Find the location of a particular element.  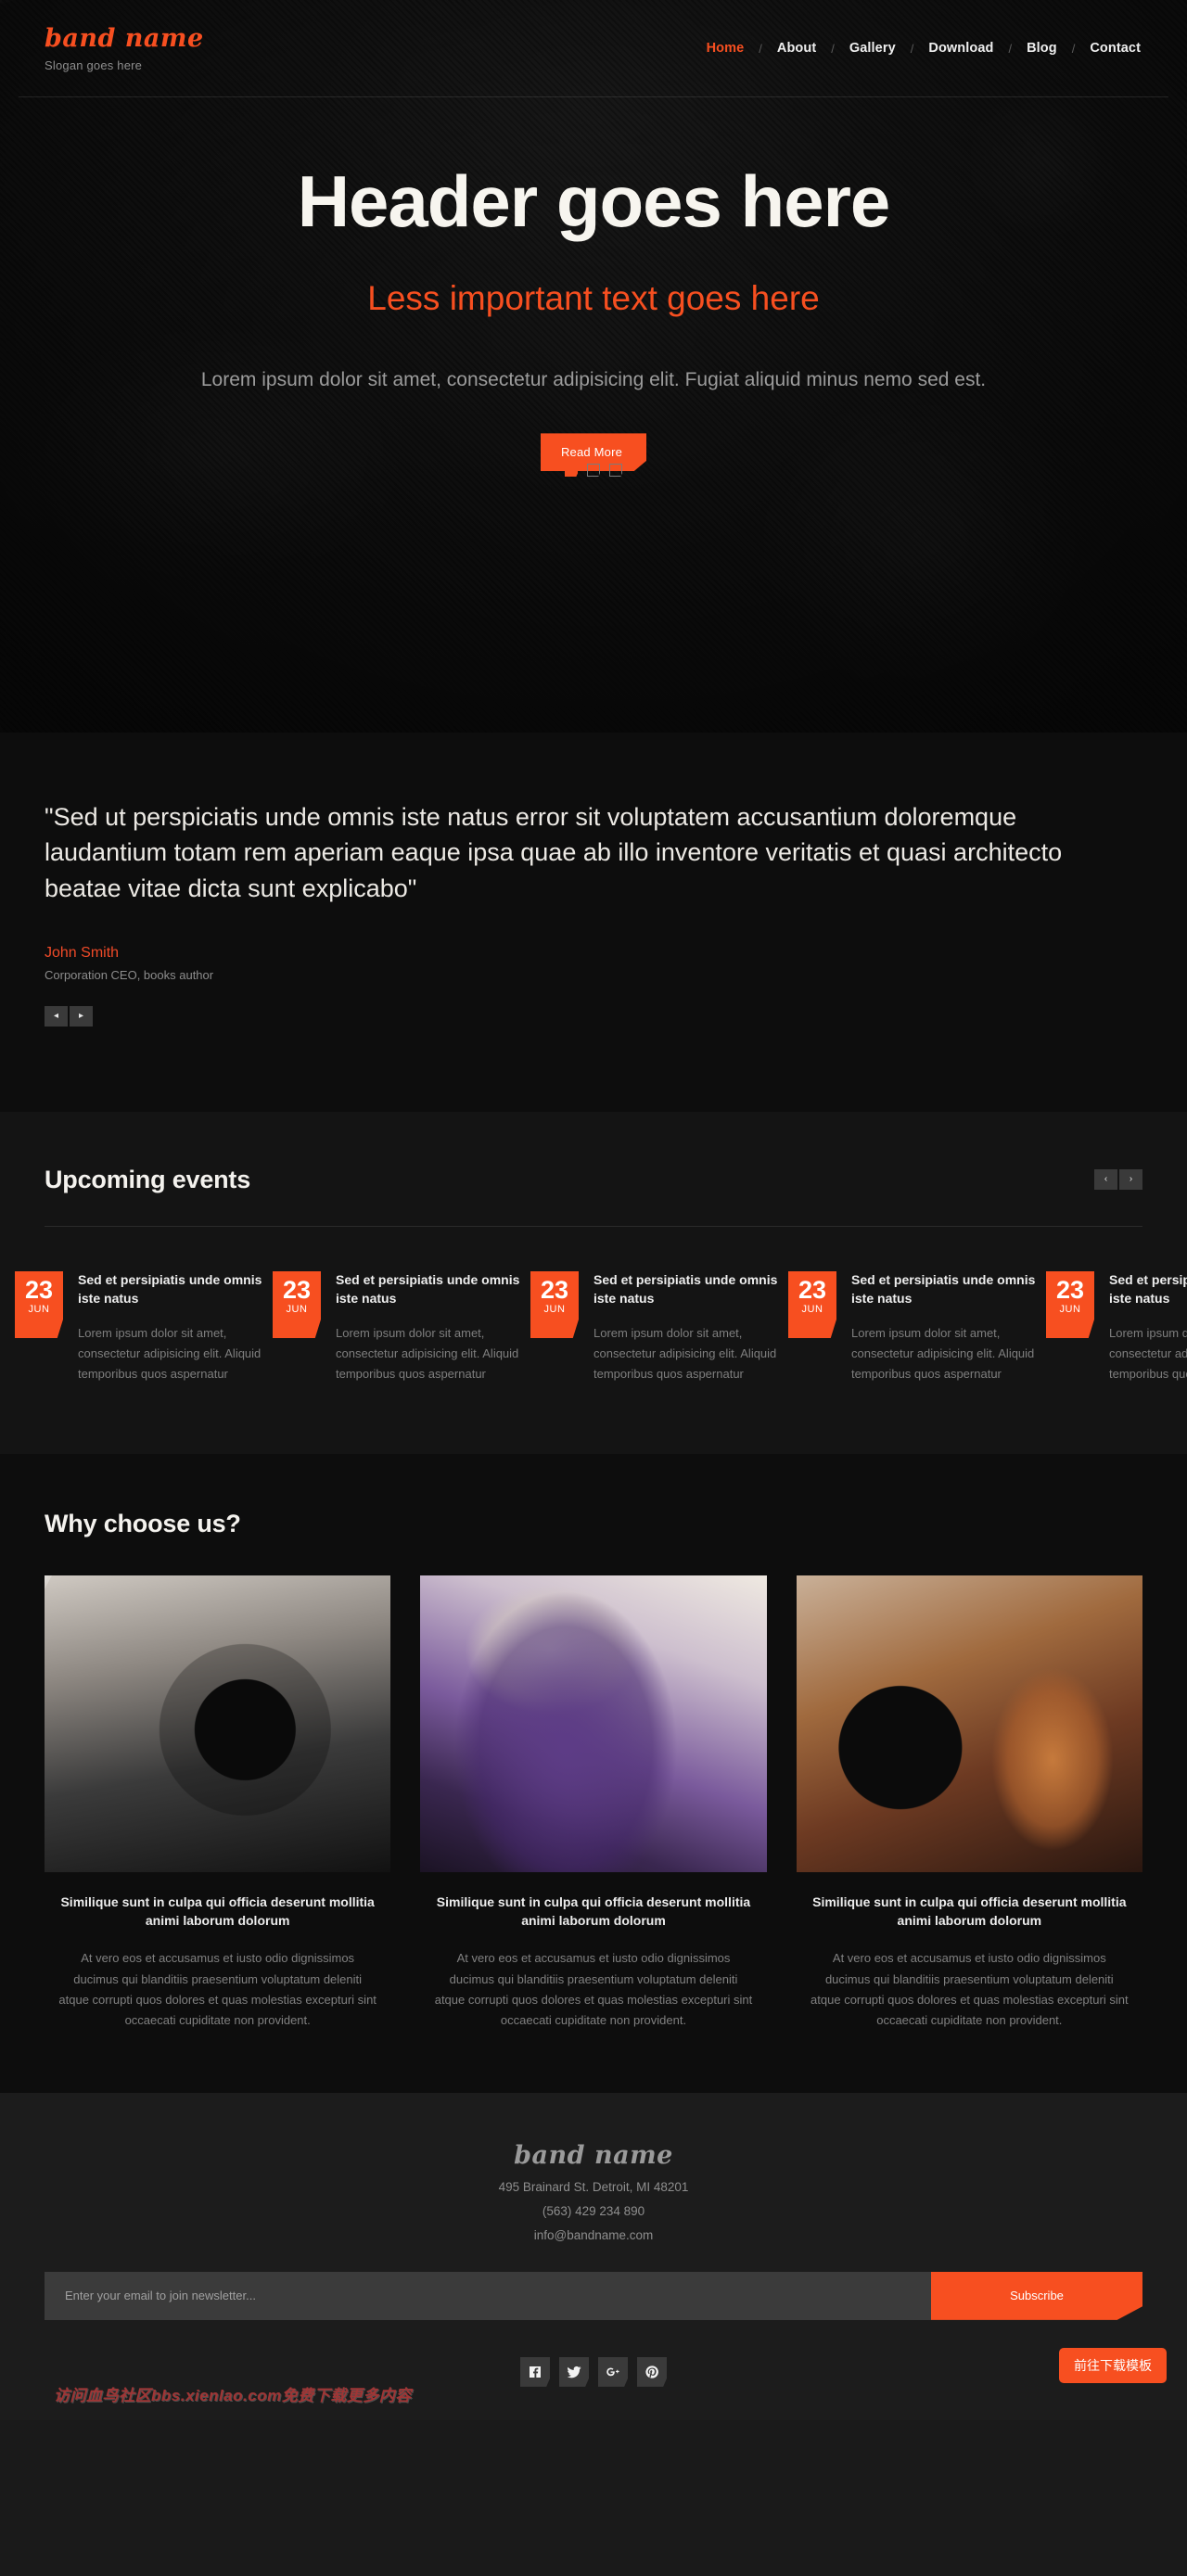

testimonial-prev-button: ◂ is located at coordinates (56, 1016).